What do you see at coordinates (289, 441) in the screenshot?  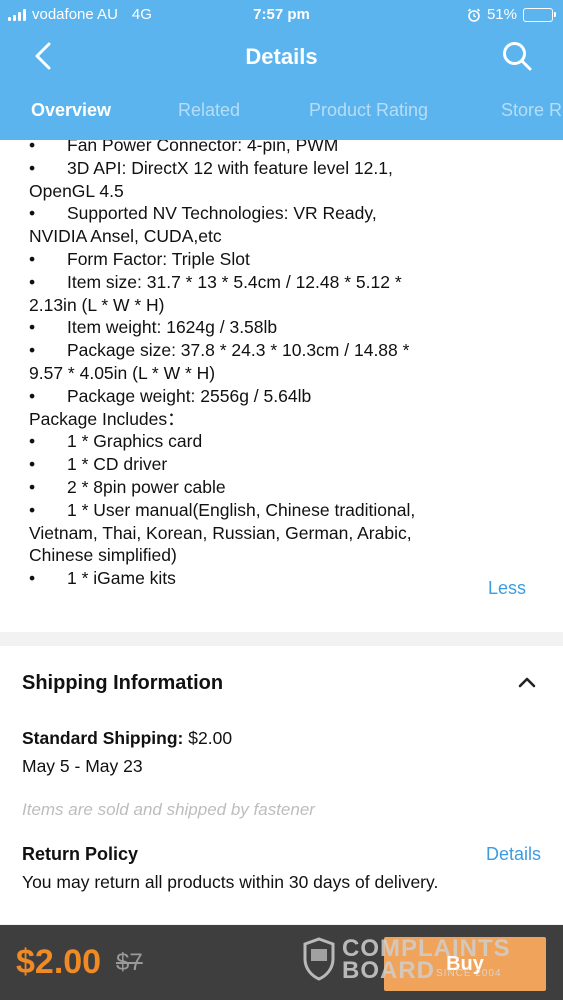 I see `description-line: • 1 * Graphics card` at bounding box center [289, 441].